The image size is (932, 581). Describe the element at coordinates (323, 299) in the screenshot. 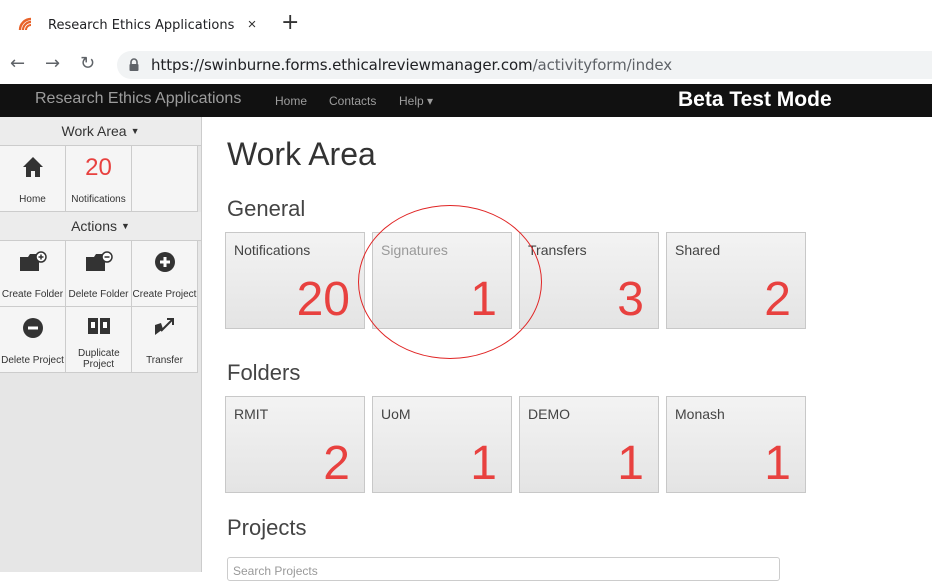

I see `card-count: 20` at that location.